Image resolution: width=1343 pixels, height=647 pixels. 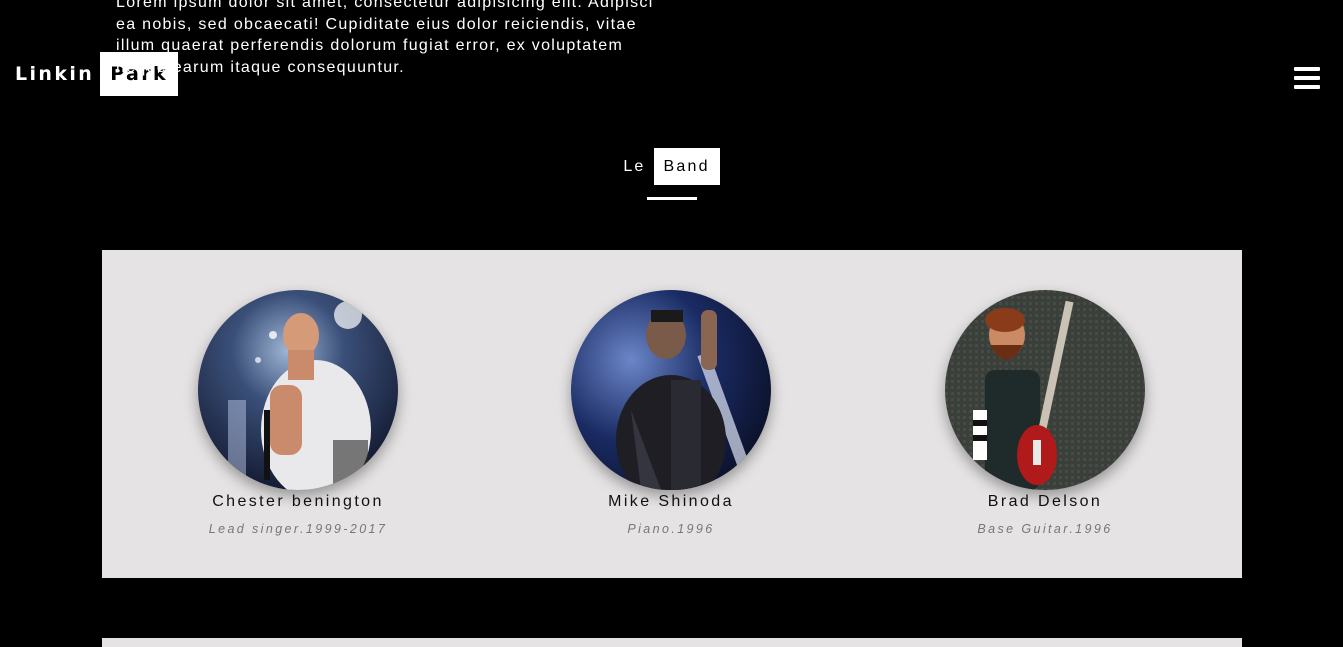 I want to click on section-title: Le Band, so click(x=671, y=166).